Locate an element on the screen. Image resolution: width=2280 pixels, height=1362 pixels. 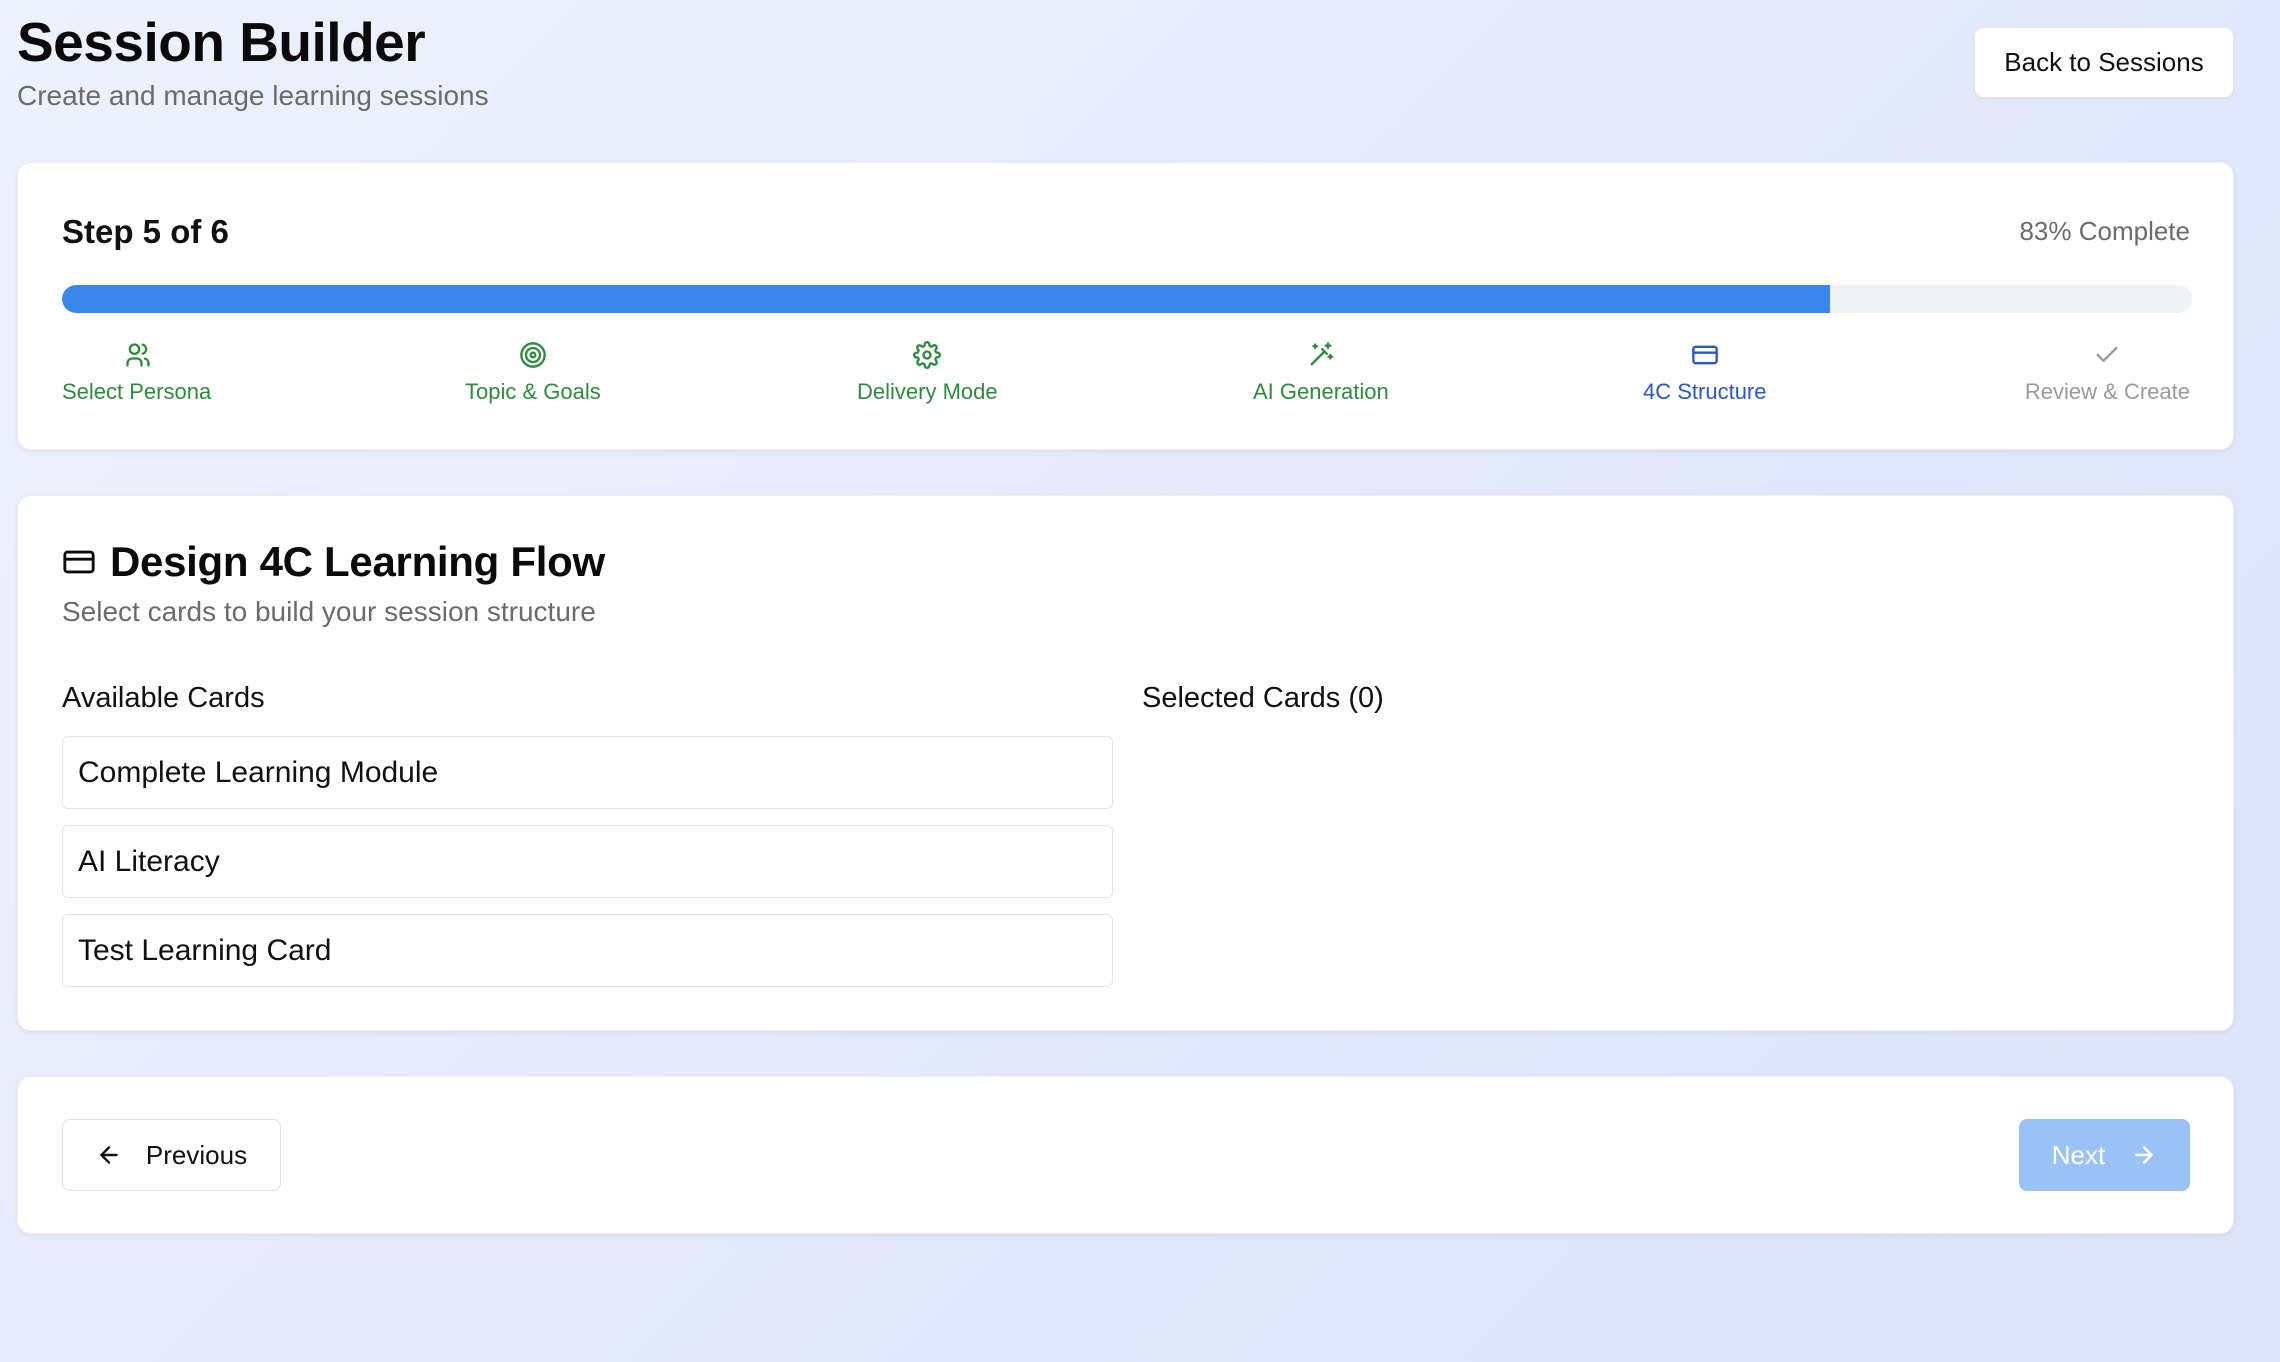
step-indicator: Step 5 of 6 is located at coordinates (145, 231).